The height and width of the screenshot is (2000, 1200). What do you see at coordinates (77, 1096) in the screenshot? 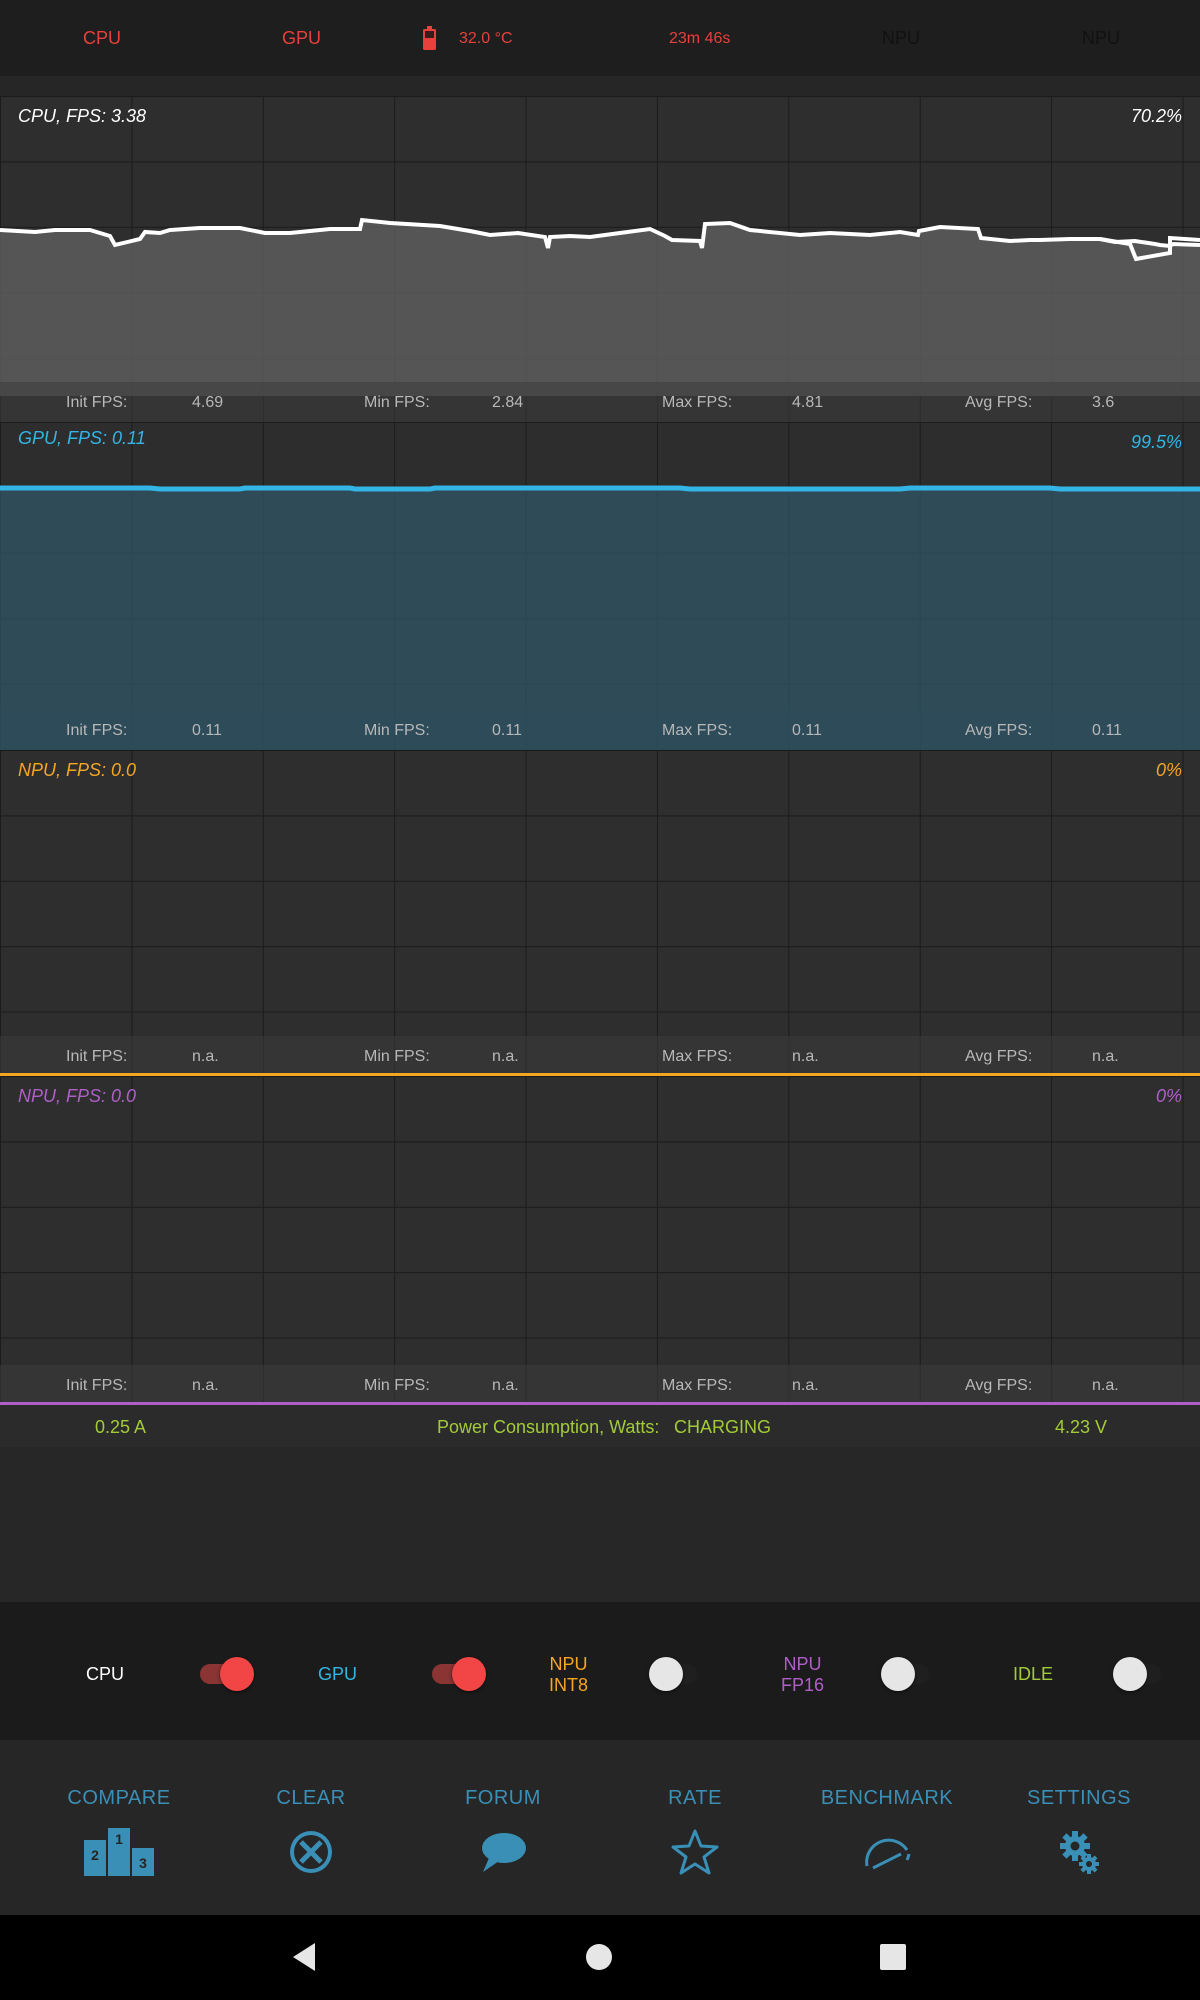
I see `npu-fp16-fps-title: NPU, FPS: 0.0` at bounding box center [77, 1096].